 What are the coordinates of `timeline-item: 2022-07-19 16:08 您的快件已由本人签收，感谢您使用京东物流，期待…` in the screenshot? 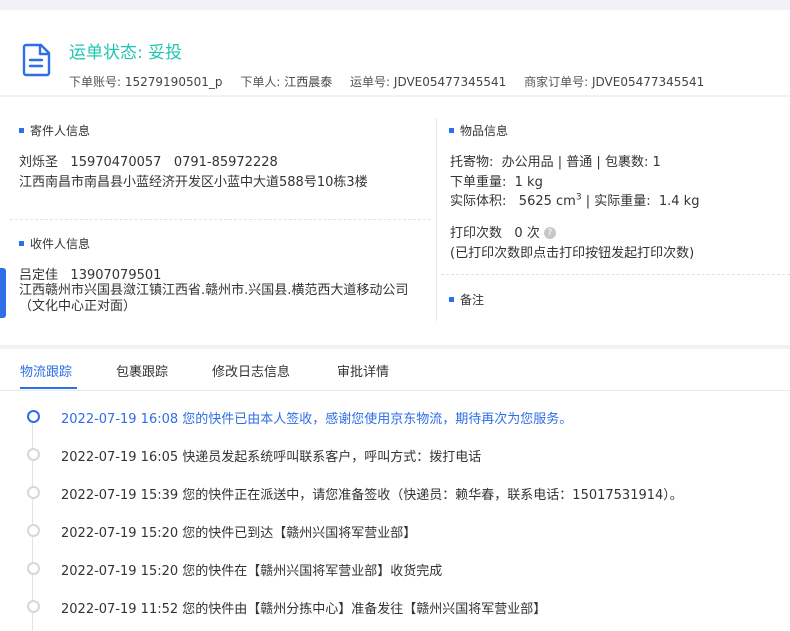 It's located at (317, 419).